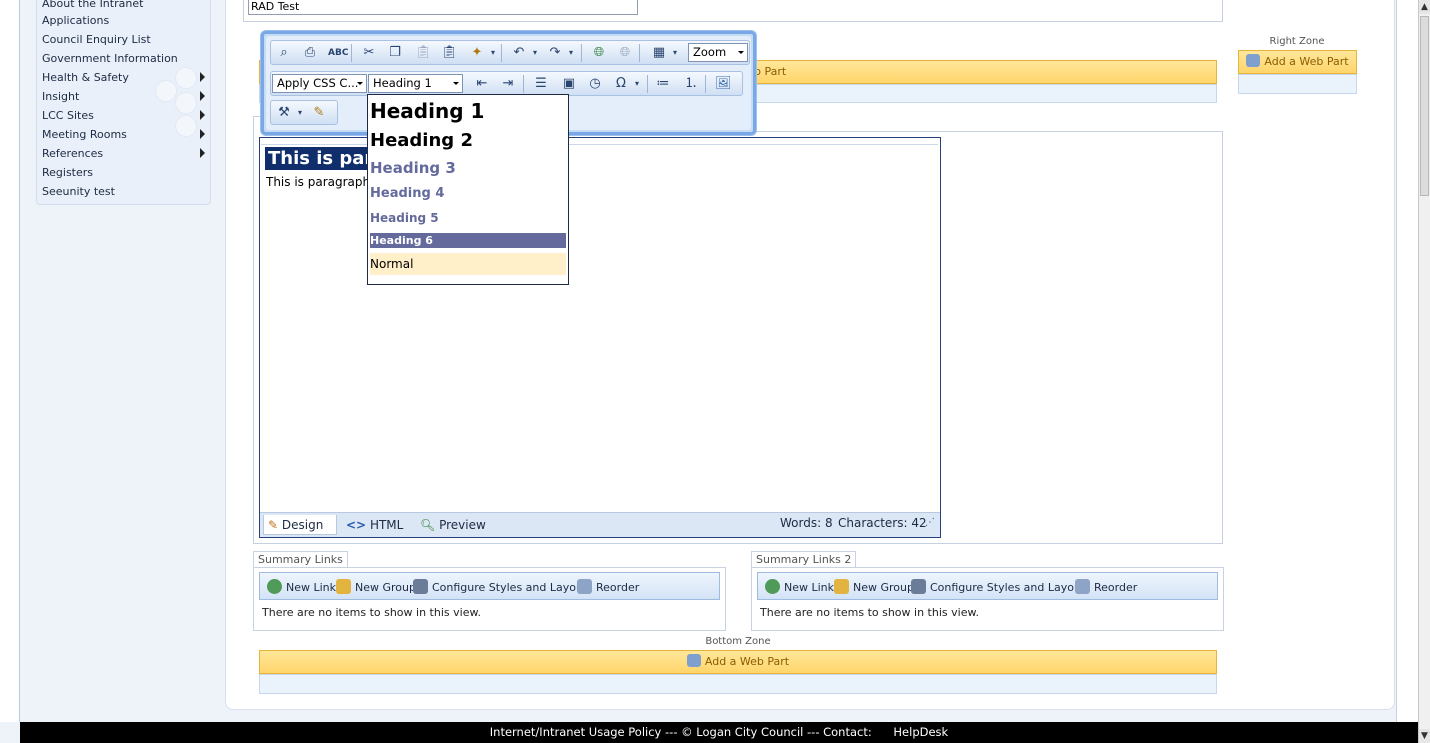 The height and width of the screenshot is (743, 1430). I want to click on undo-icon: ↶, so click(519, 53).